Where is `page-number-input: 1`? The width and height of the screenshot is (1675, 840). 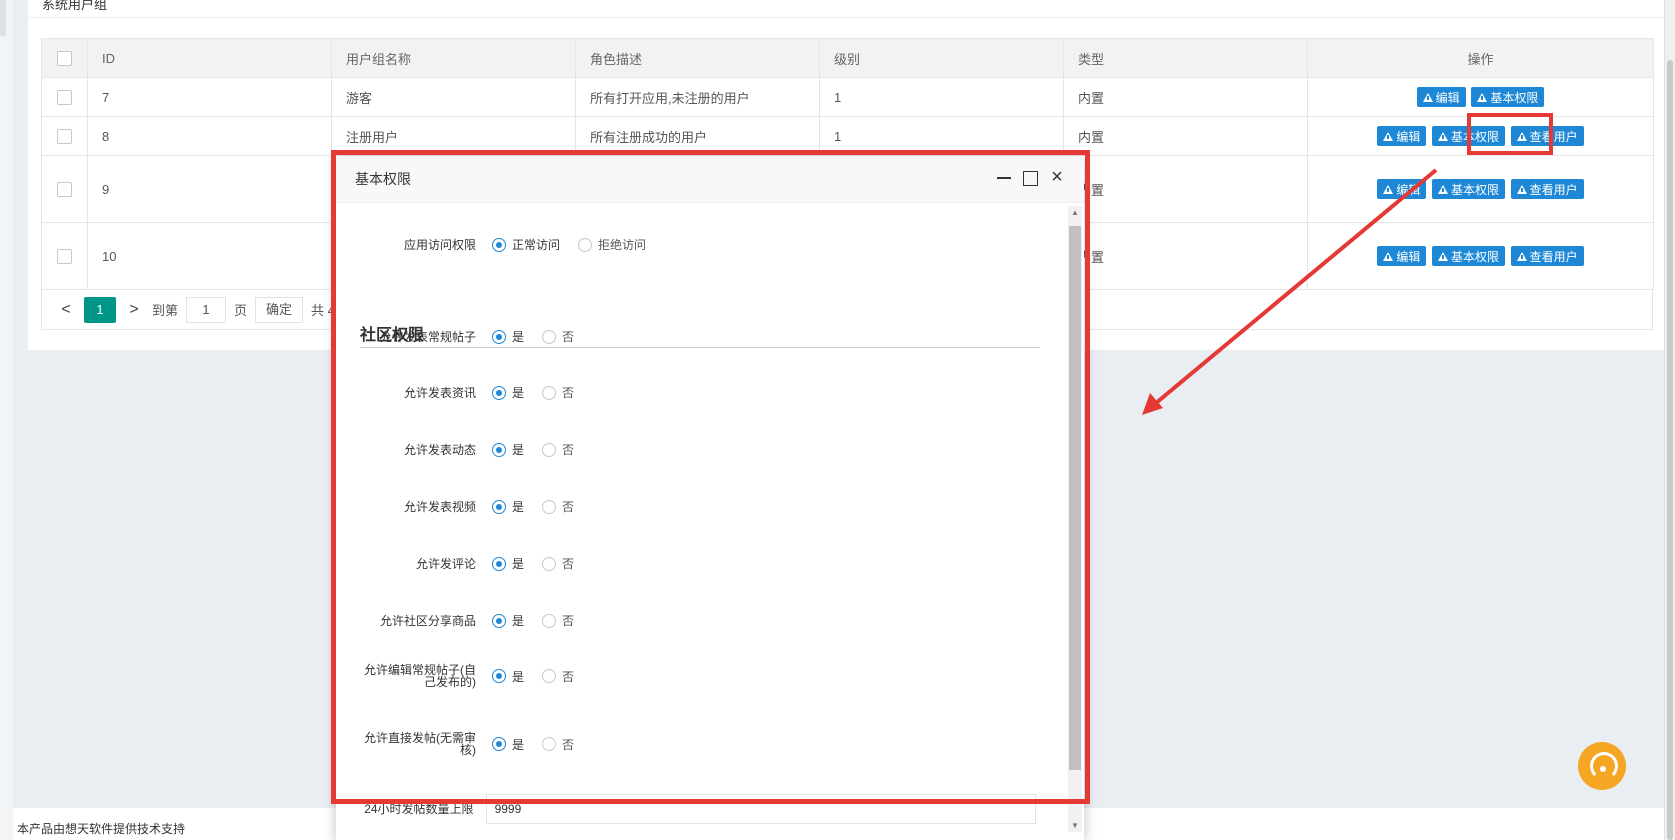 page-number-input: 1 is located at coordinates (206, 309).